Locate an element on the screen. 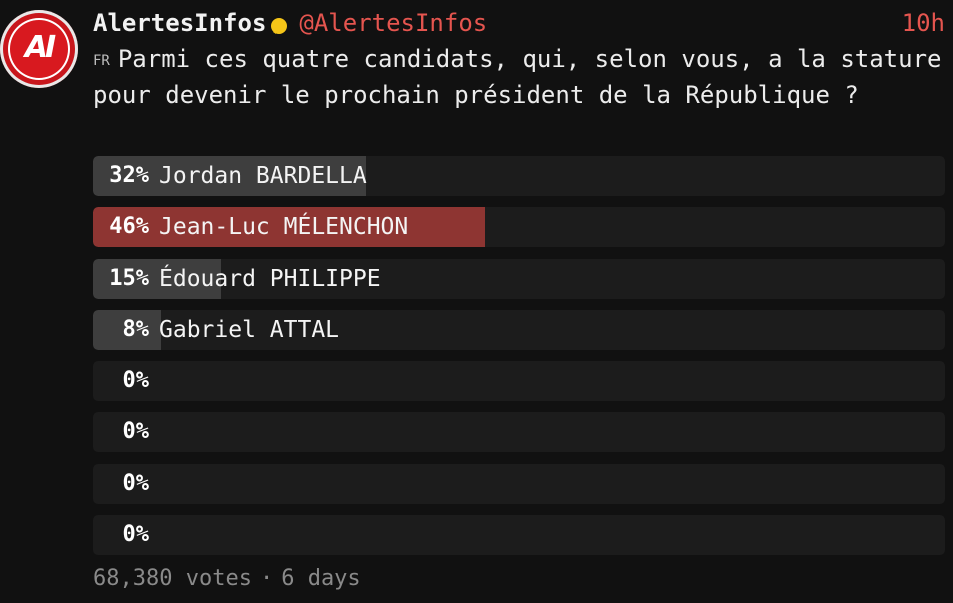 The image size is (953, 603). poll-option-label: Gabriel ATTAL is located at coordinates (249, 329).